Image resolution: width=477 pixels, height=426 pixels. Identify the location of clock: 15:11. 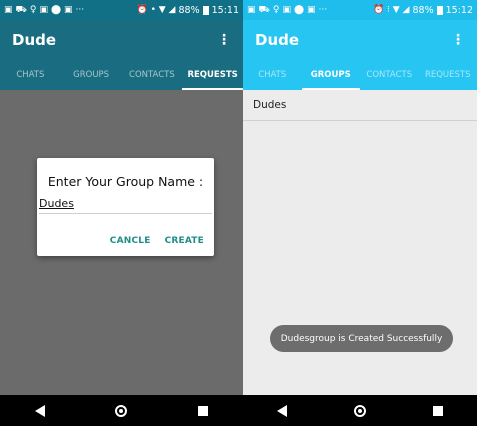
(225, 10).